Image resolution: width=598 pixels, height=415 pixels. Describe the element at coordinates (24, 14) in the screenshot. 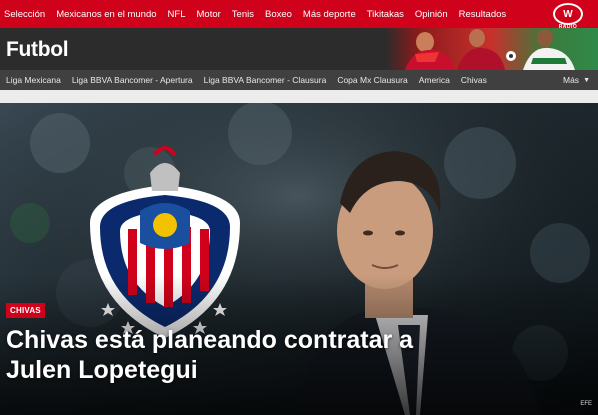

I see `nav-item-seleccion: Selección` at that location.